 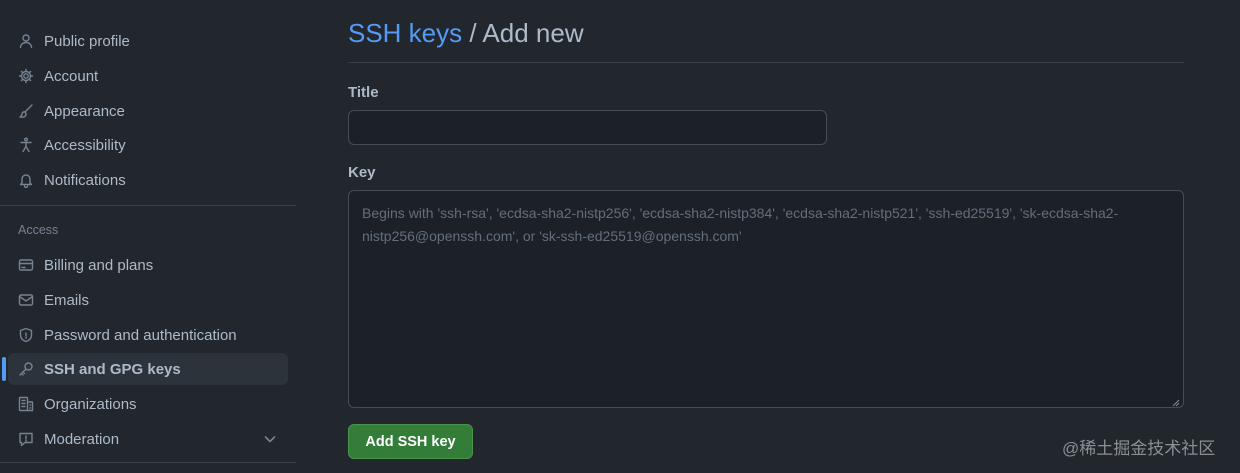 What do you see at coordinates (112, 369) in the screenshot?
I see `sidebar-item-label: SSH and GPG keys` at bounding box center [112, 369].